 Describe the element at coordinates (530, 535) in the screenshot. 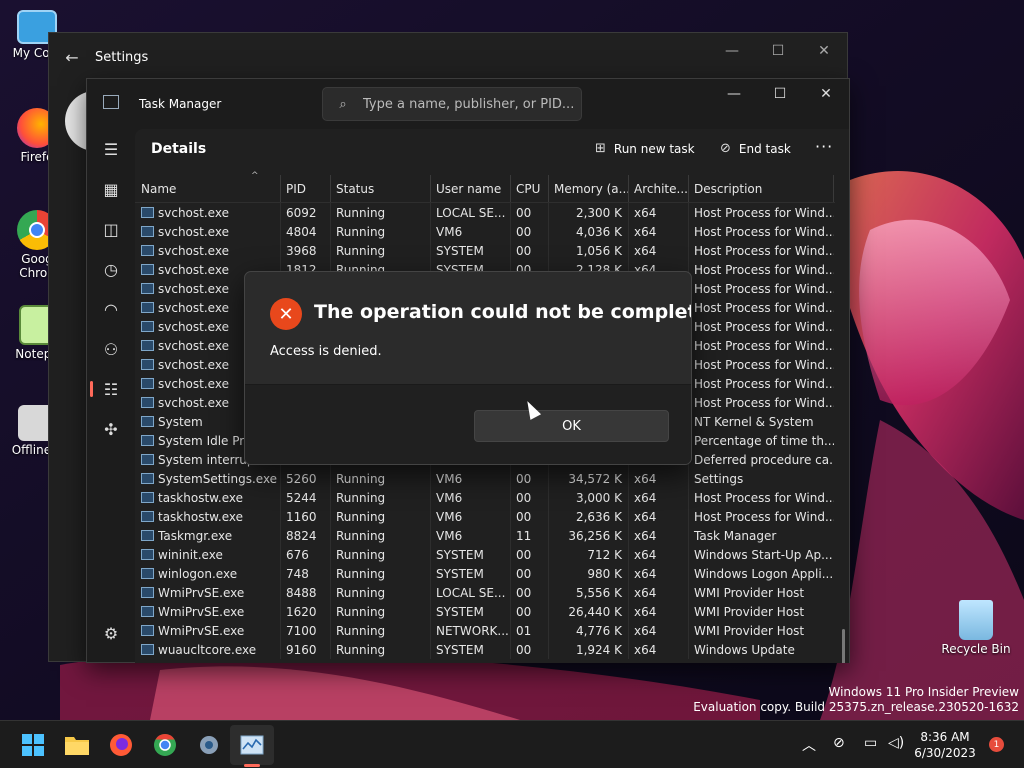

I see `cell-cpu: 11` at that location.